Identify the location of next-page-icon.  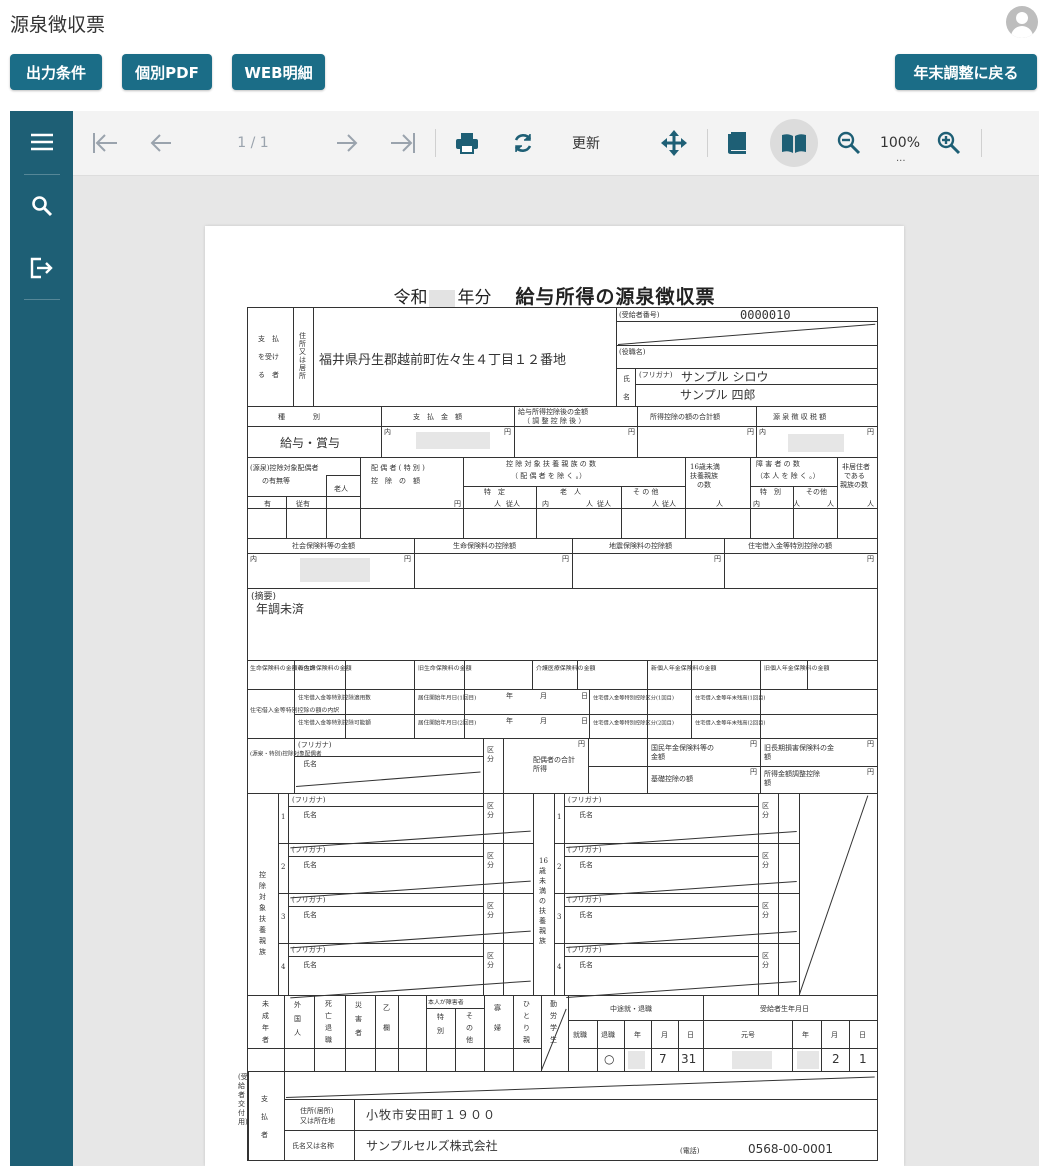
(347, 143).